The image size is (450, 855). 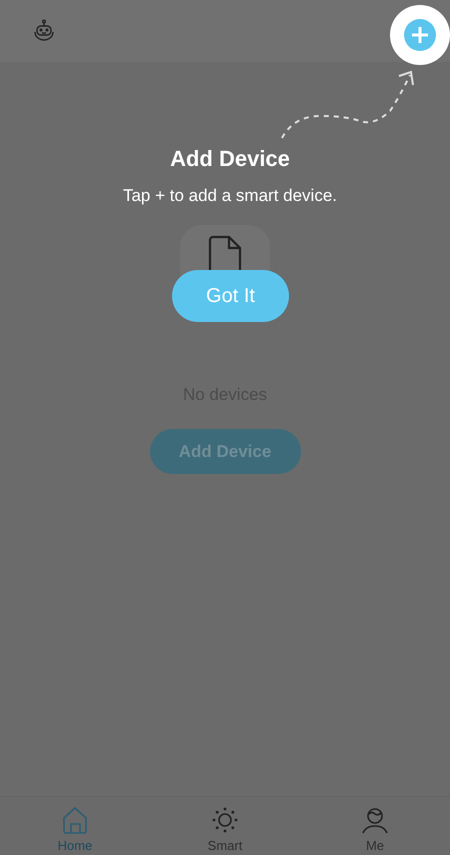 What do you see at coordinates (230, 296) in the screenshot?
I see `got-it-button: Got It` at bounding box center [230, 296].